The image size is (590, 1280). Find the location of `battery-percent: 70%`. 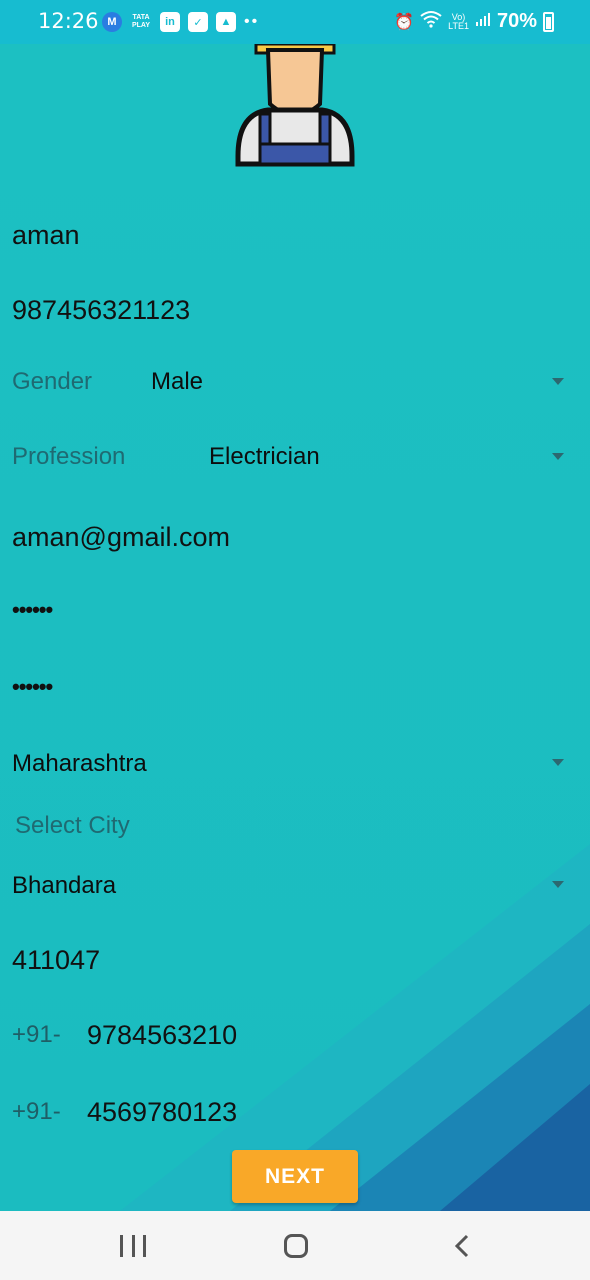

battery-percent: 70% is located at coordinates (516, 21).